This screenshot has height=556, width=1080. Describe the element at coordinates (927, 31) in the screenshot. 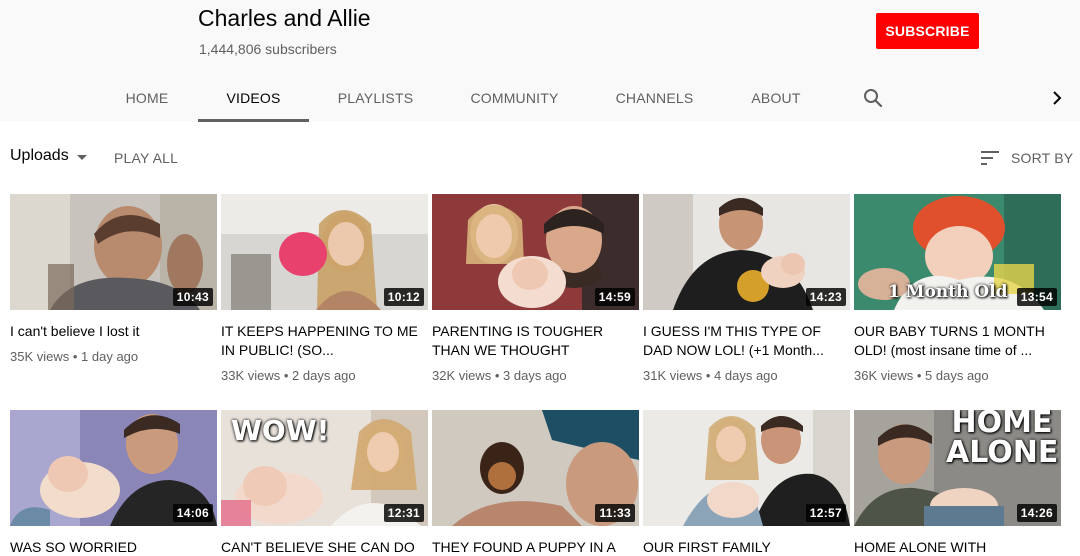

I see `subscribe-button: SUBSCRIBE` at that location.